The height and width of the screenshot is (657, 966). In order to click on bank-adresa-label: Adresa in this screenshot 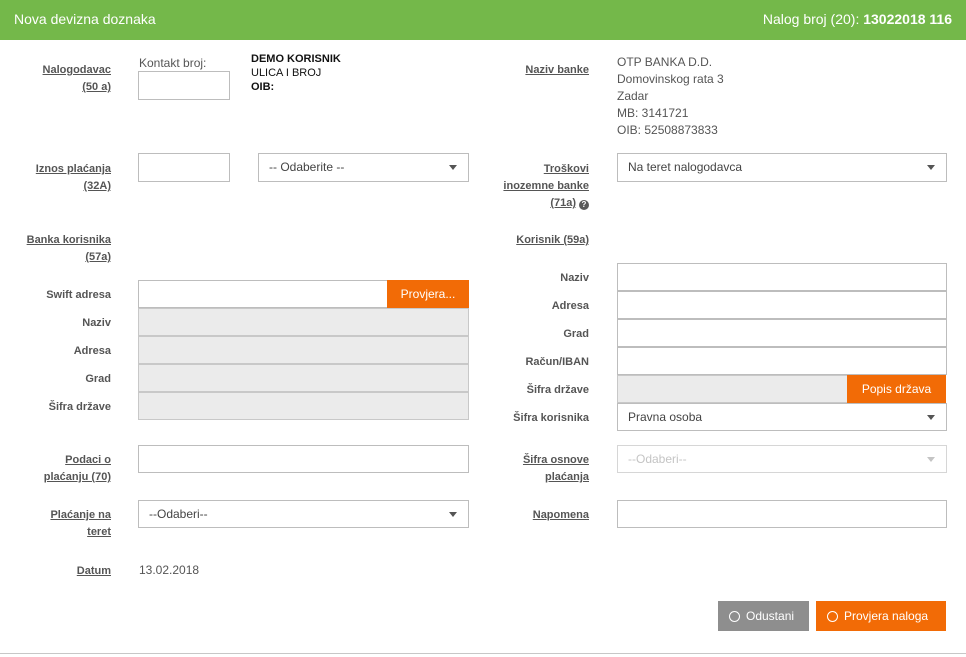, I will do `click(92, 351)`.